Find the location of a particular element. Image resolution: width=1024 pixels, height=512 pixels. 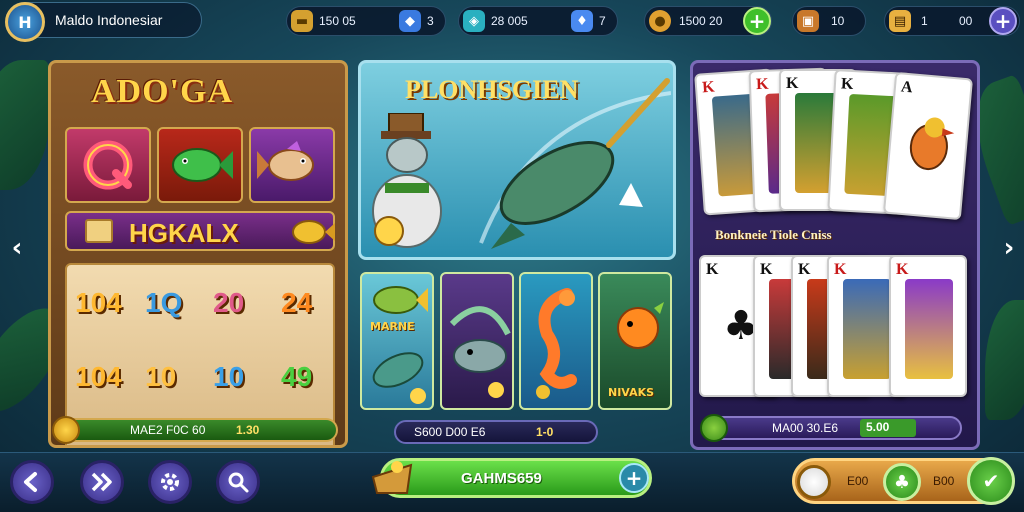

back-button is located at coordinates (32, 482).